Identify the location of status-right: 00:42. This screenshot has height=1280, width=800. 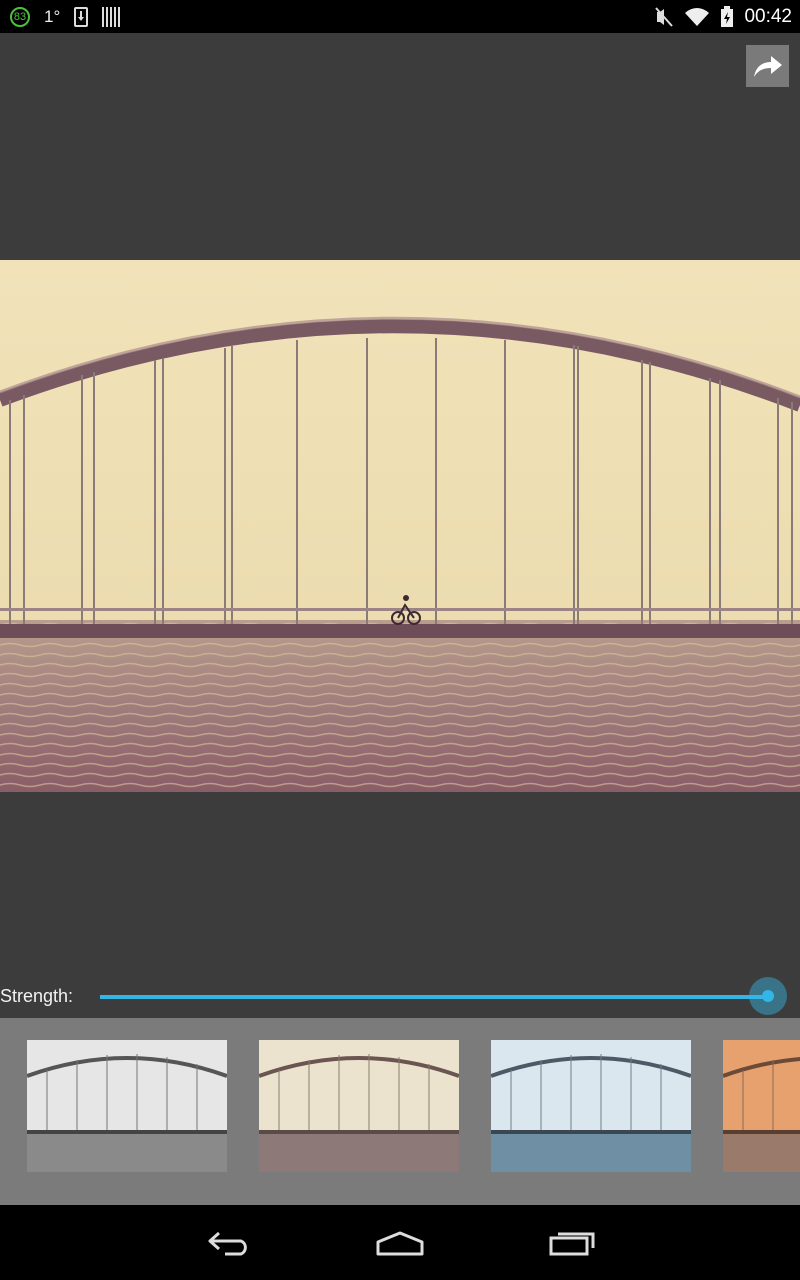
(723, 17).